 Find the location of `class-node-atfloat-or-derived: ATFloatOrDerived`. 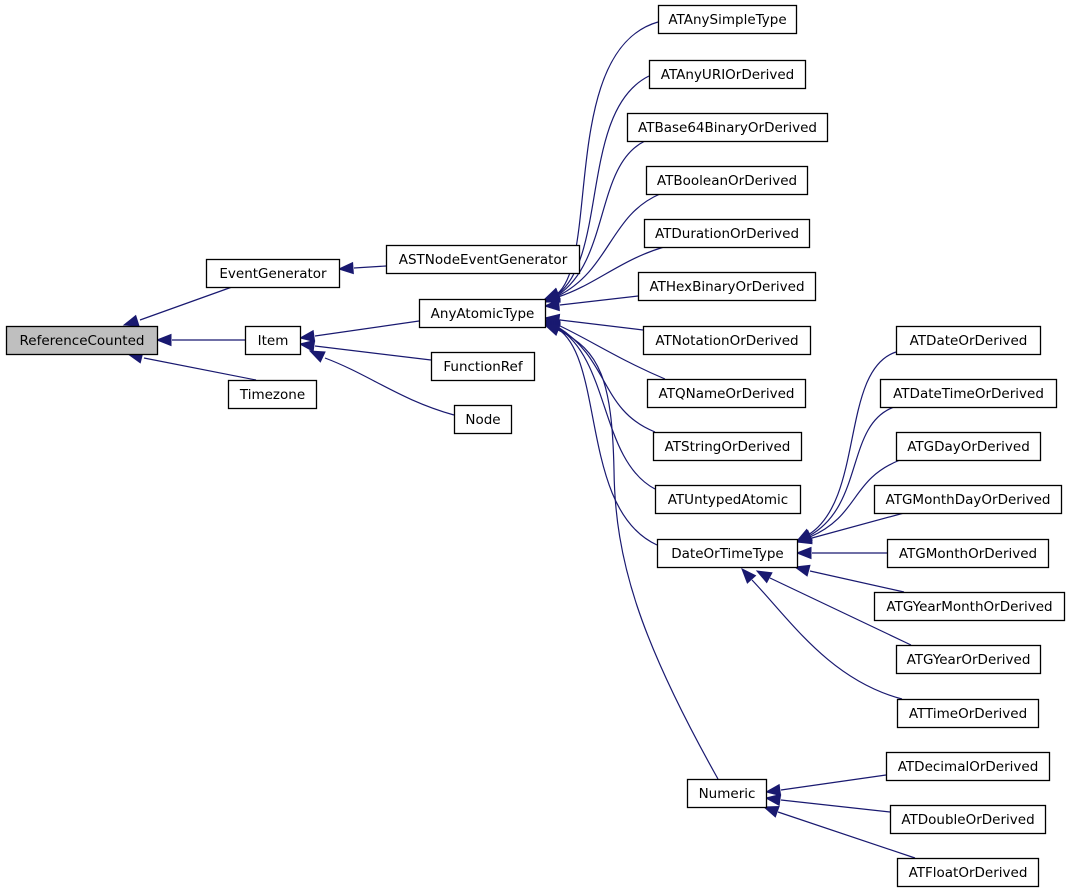

class-node-atfloat-or-derived: ATFloatOrDerived is located at coordinates (968, 872).